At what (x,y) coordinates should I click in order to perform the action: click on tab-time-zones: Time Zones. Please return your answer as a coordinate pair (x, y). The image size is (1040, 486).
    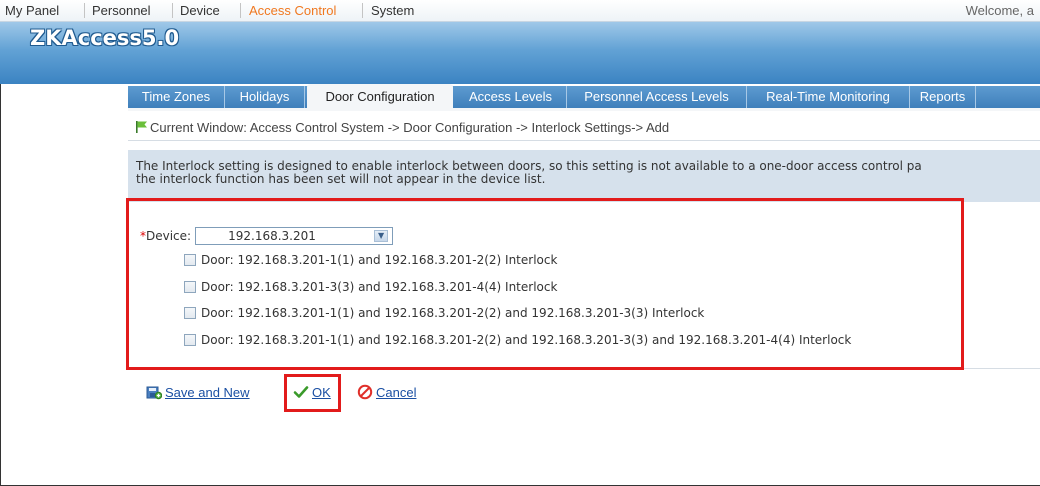
    Looking at the image, I should click on (176, 97).